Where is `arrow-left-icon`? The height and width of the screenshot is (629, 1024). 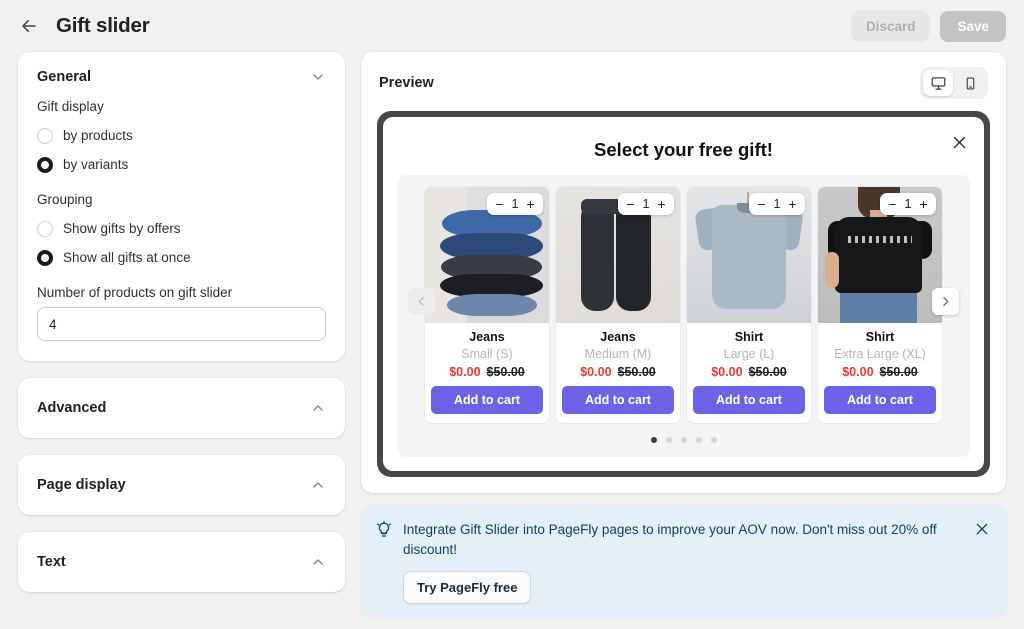 arrow-left-icon is located at coordinates (29, 26).